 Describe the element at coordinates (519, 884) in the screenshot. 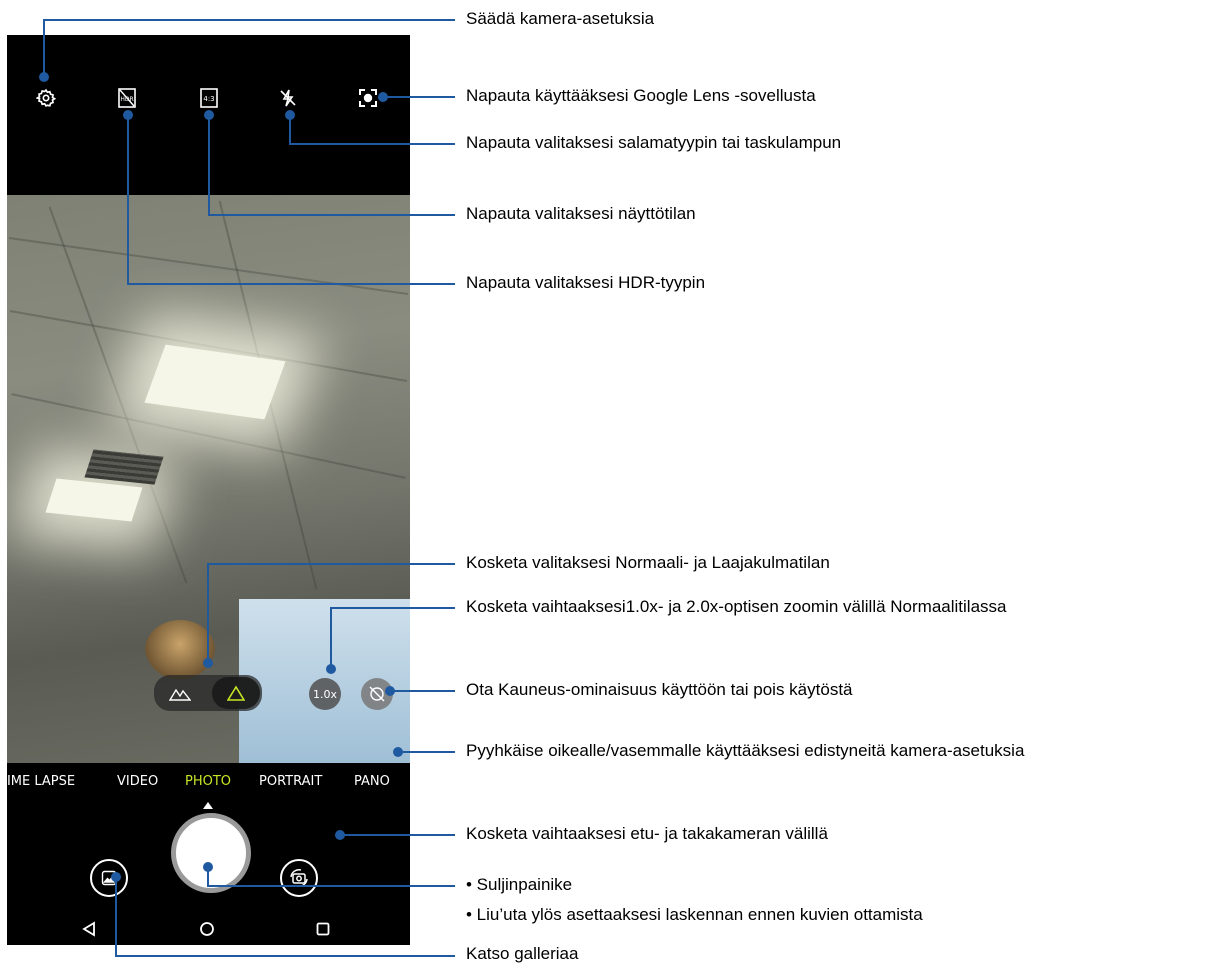

I see `annotation-shutter: • Suljinpainike` at that location.